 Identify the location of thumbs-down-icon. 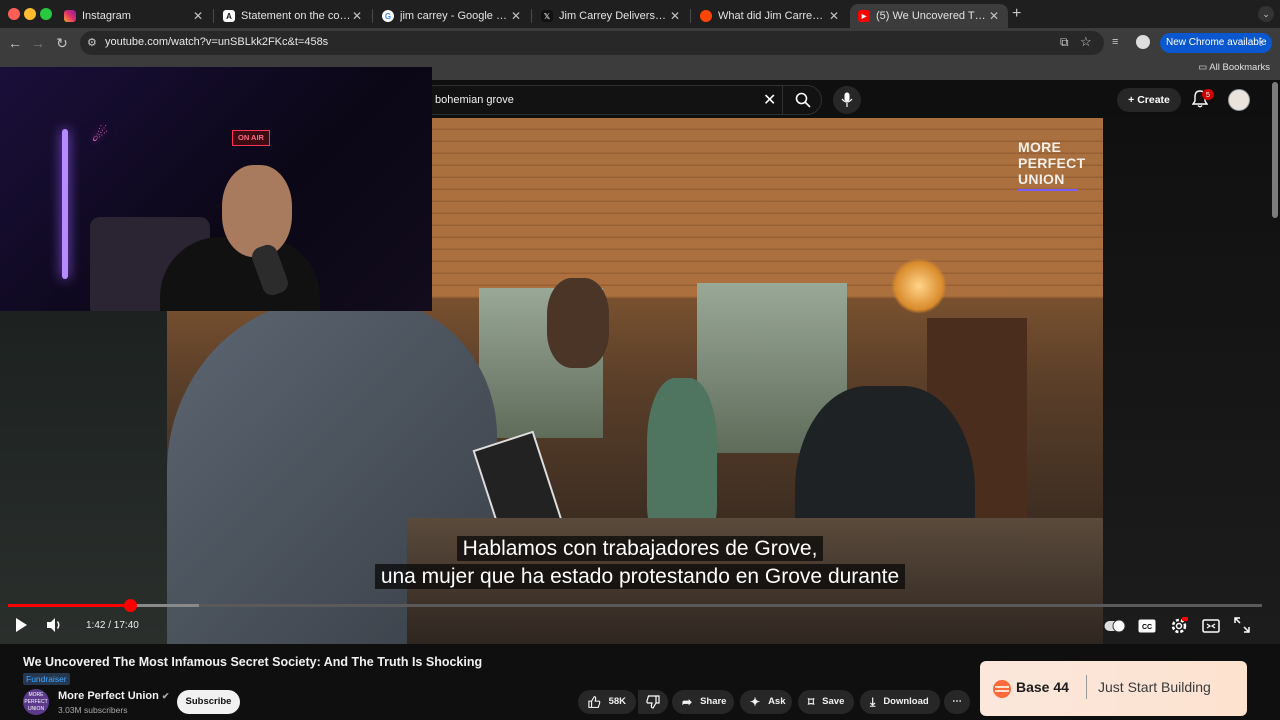
(653, 702).